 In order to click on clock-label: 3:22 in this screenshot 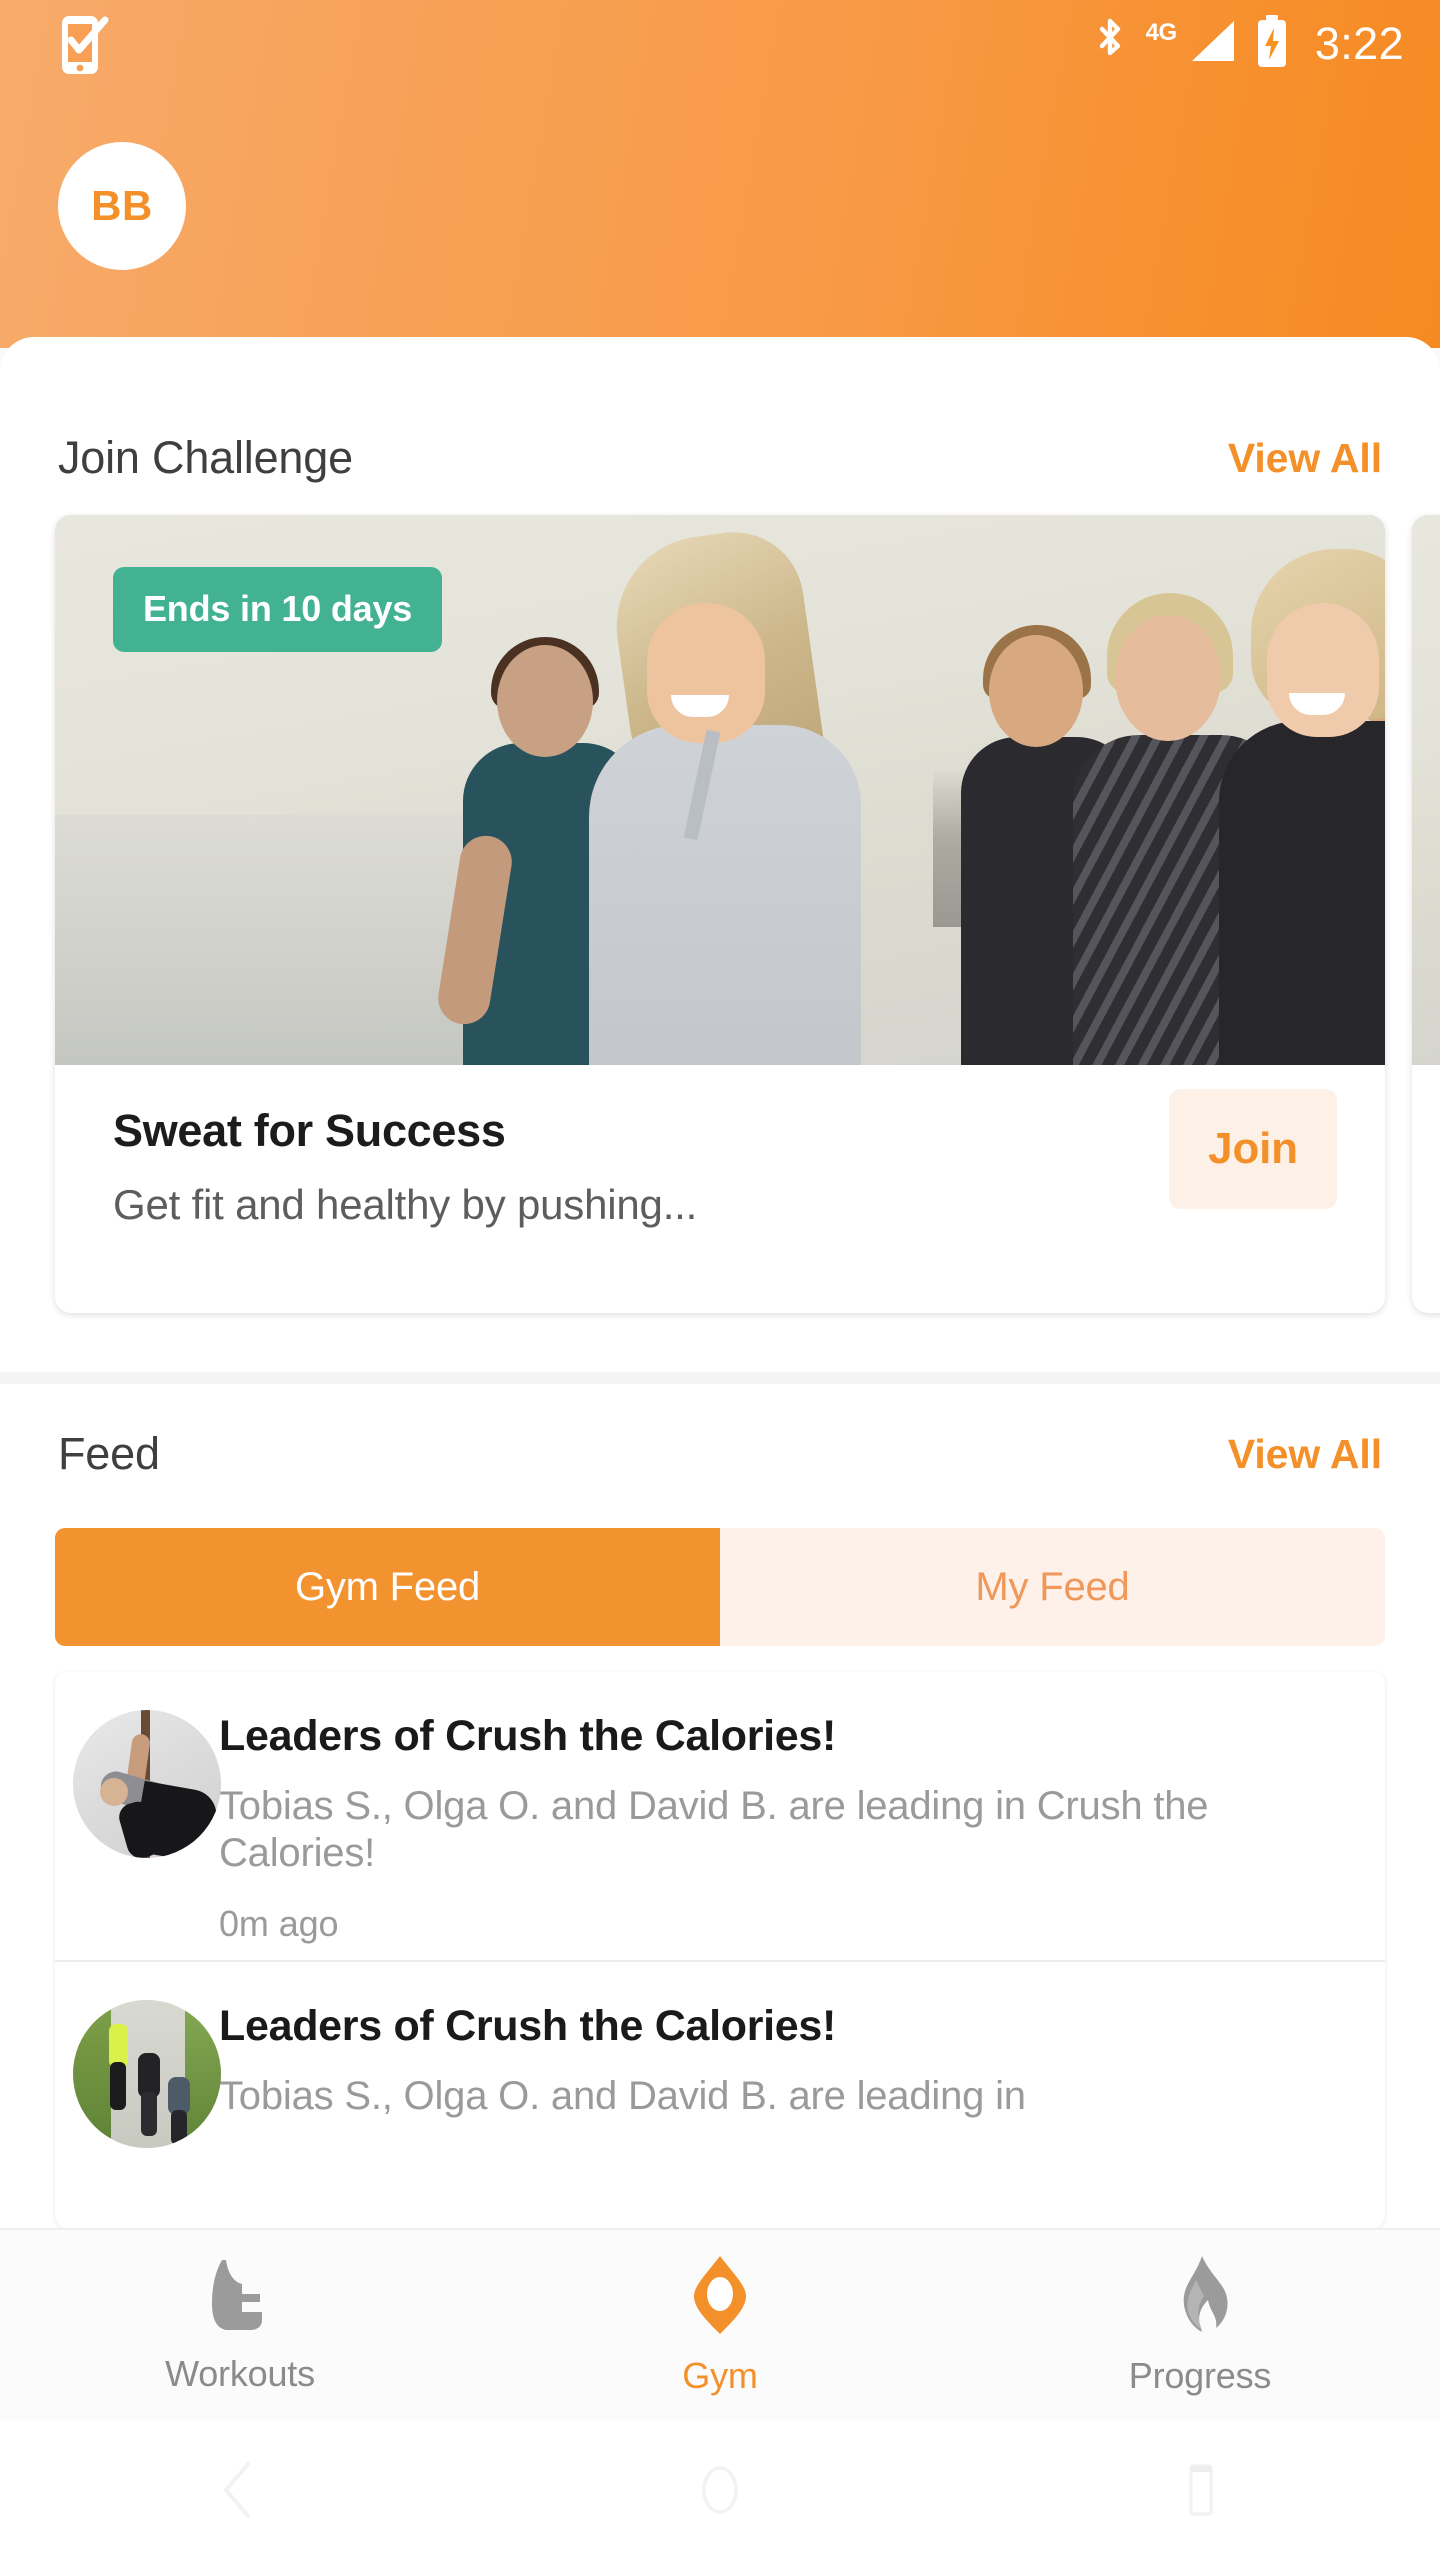, I will do `click(1359, 43)`.